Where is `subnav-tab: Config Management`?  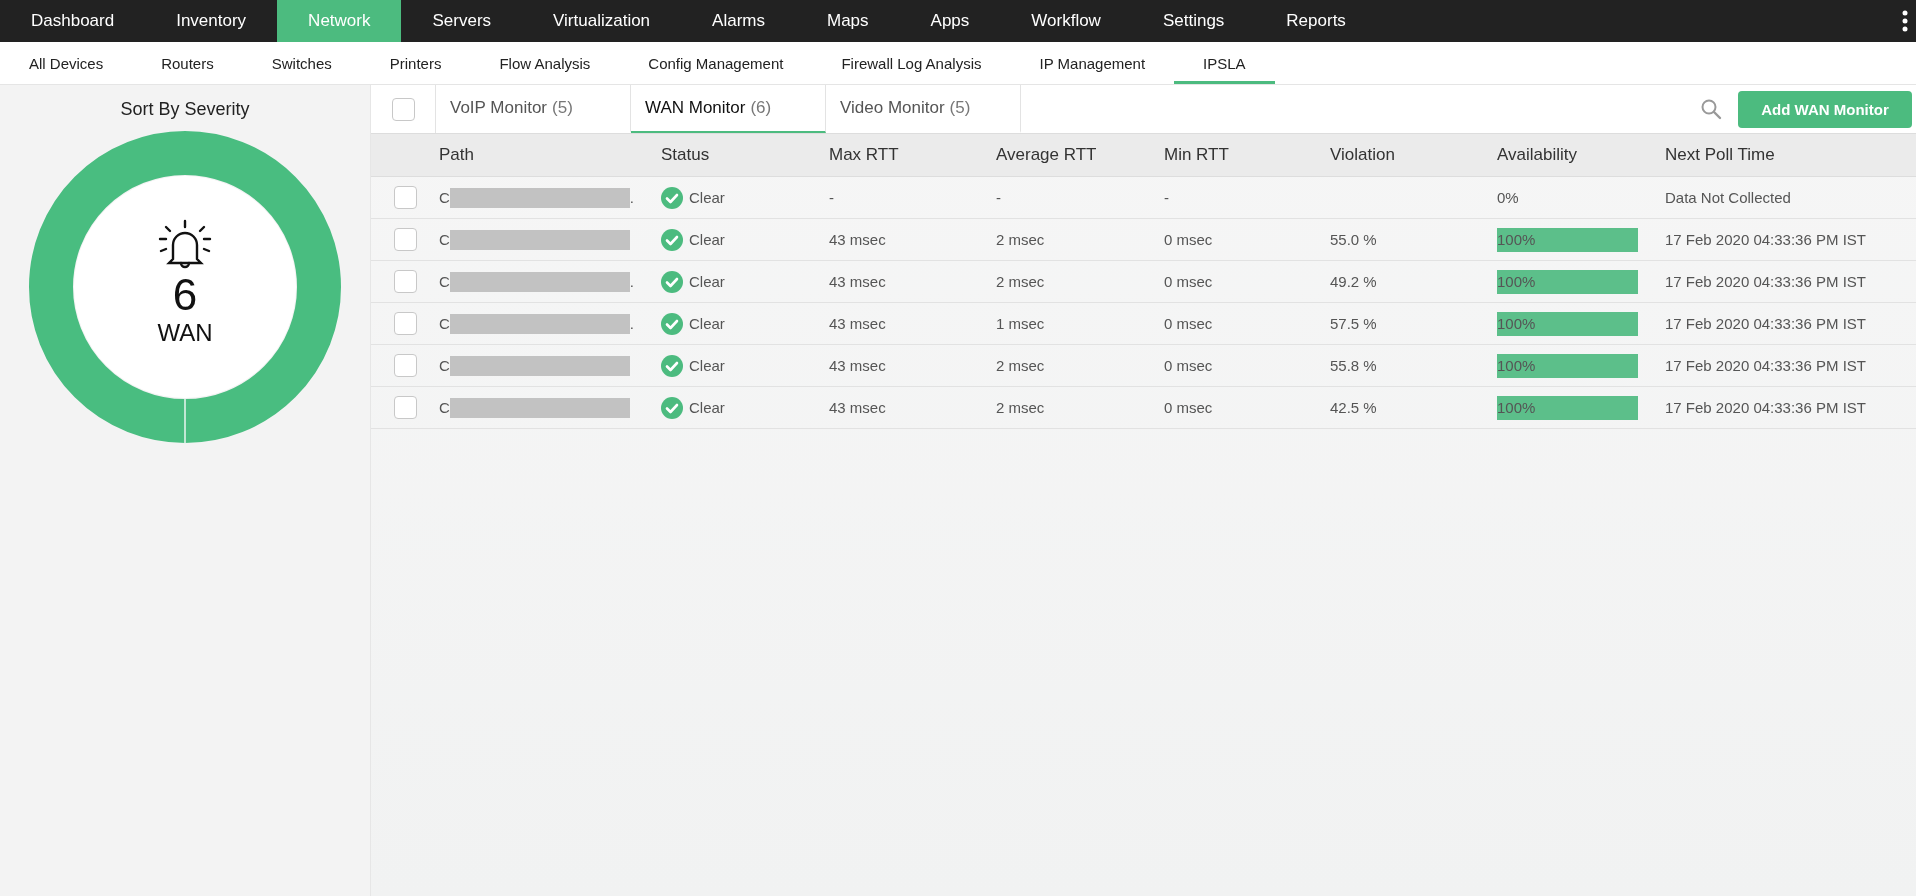
subnav-tab: Config Management is located at coordinates (716, 63).